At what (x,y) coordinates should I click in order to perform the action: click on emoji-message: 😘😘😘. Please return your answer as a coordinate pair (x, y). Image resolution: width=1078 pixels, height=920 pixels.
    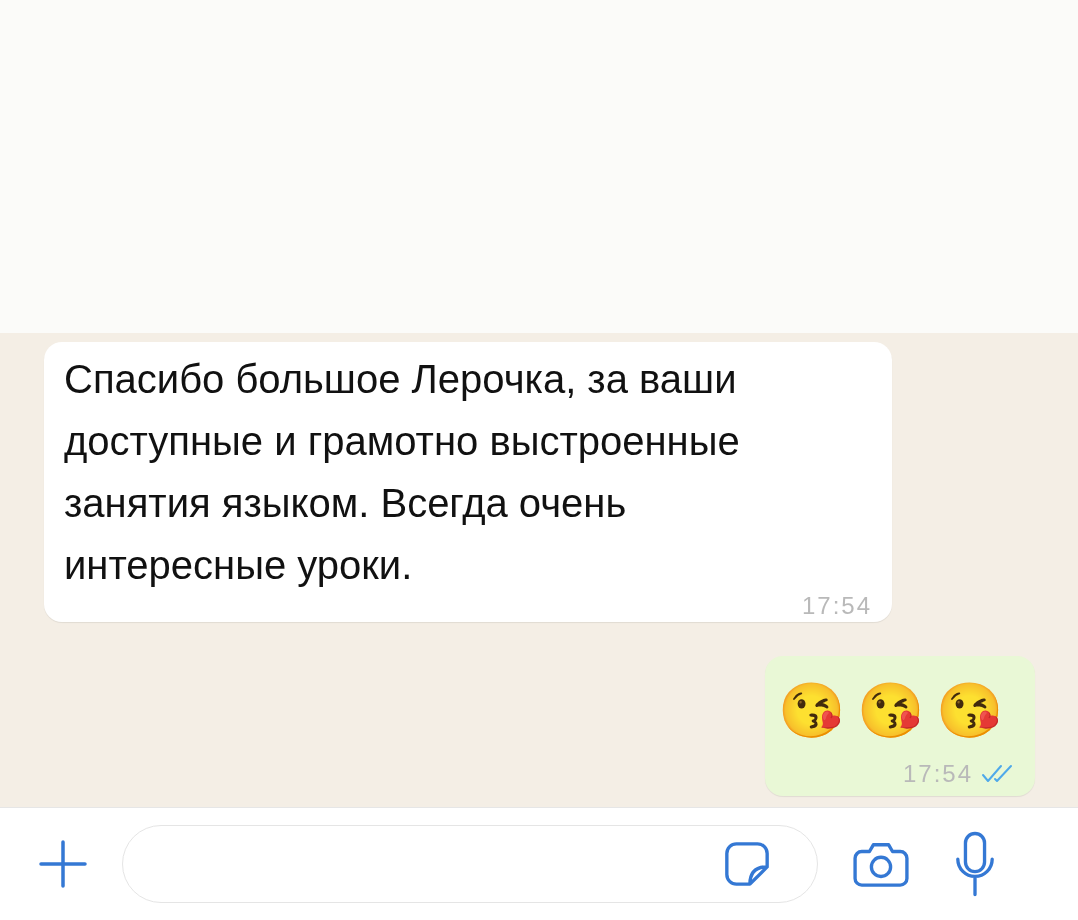
    Looking at the image, I should click on (896, 710).